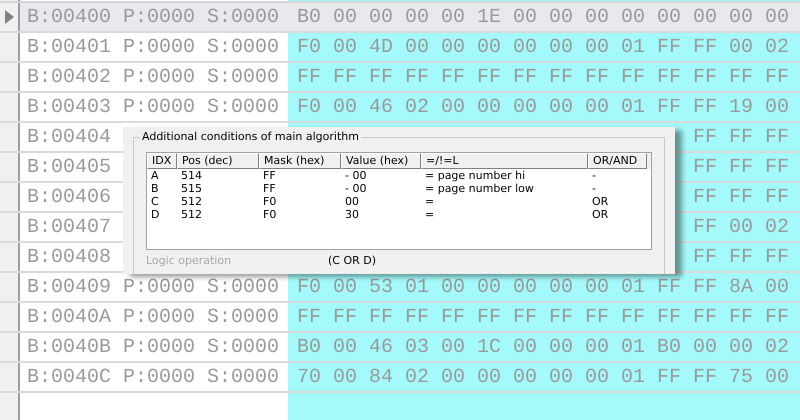 The height and width of the screenshot is (420, 800). Describe the element at coordinates (162, 161) in the screenshot. I see `column-header: IDX` at that location.